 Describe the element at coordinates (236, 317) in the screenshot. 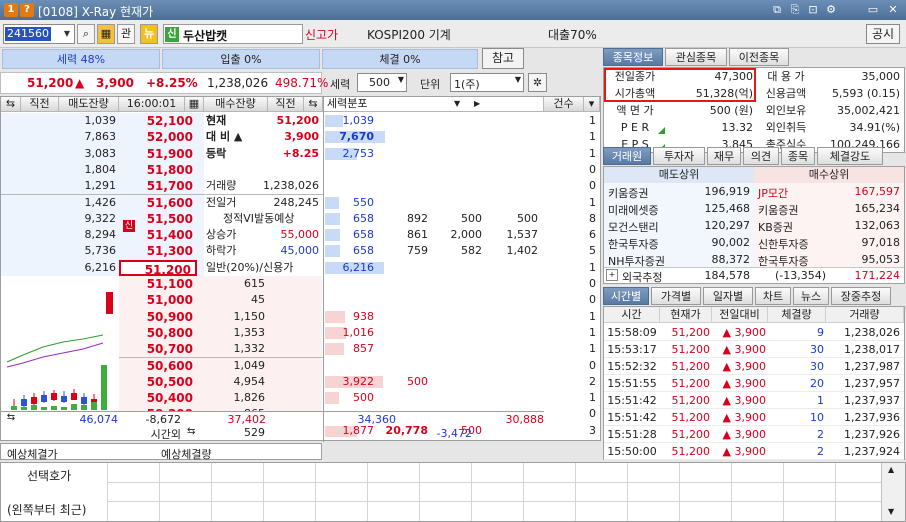

I see `bid-qty: 1,150` at that location.